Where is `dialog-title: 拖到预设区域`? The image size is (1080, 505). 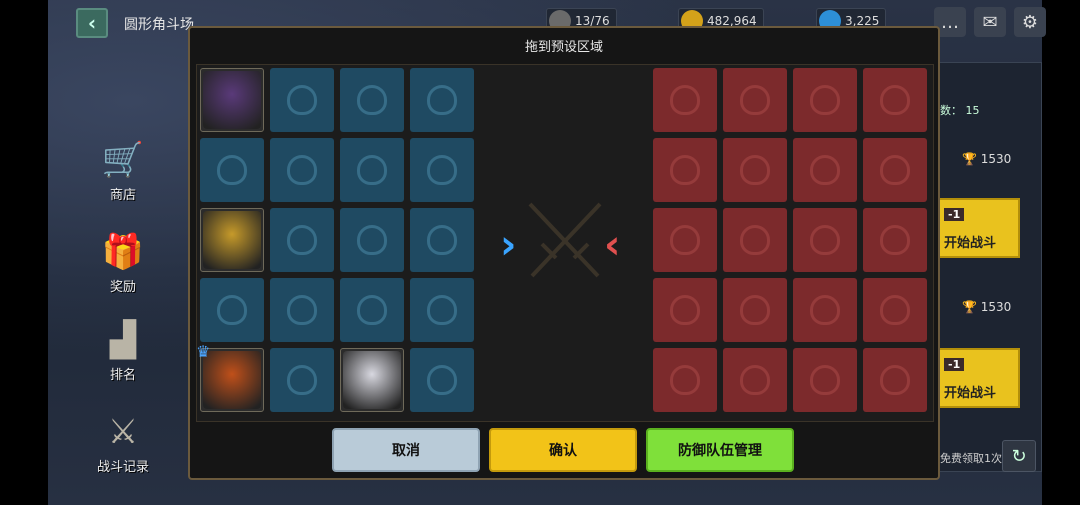 dialog-title: 拖到预设区域 is located at coordinates (563, 47).